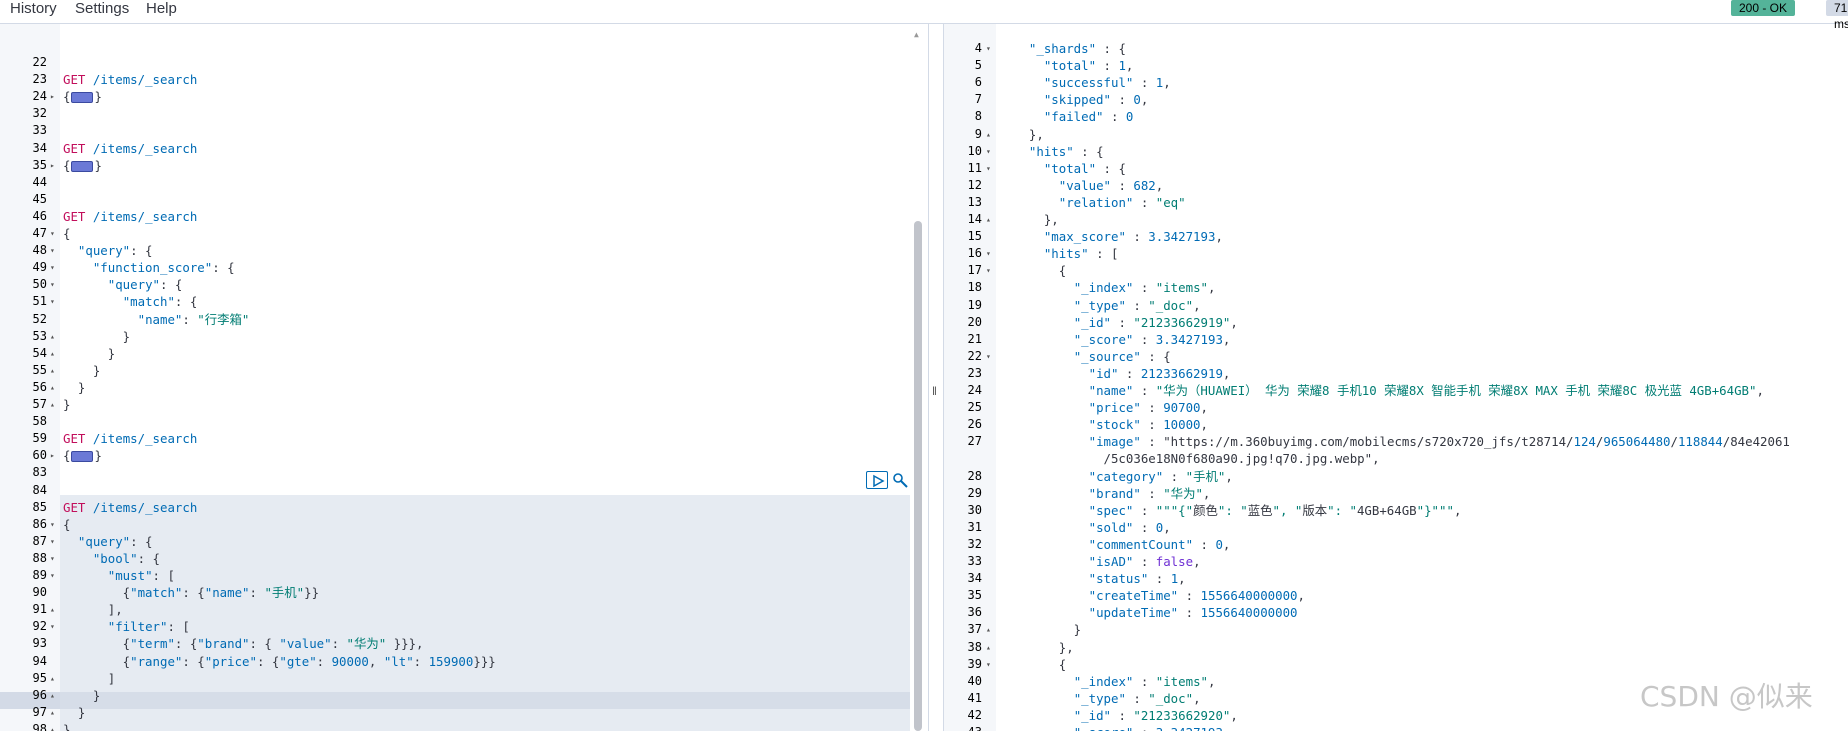  I want to click on response-line: 39 ▾ {, so click(1396, 664).